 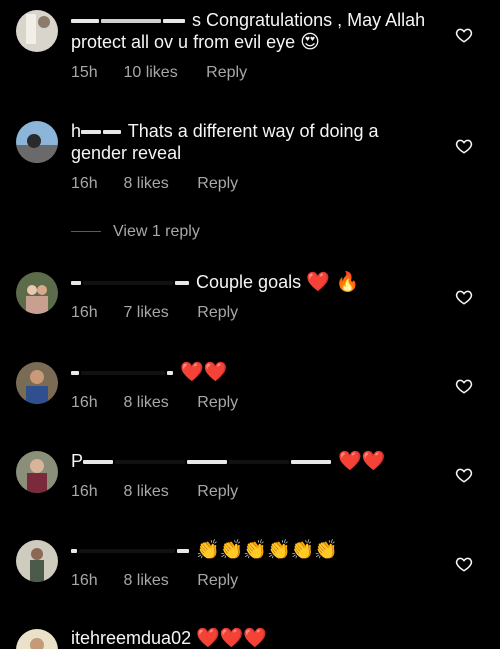 I want to click on view-replies-button: View 1 reply, so click(x=135, y=232).